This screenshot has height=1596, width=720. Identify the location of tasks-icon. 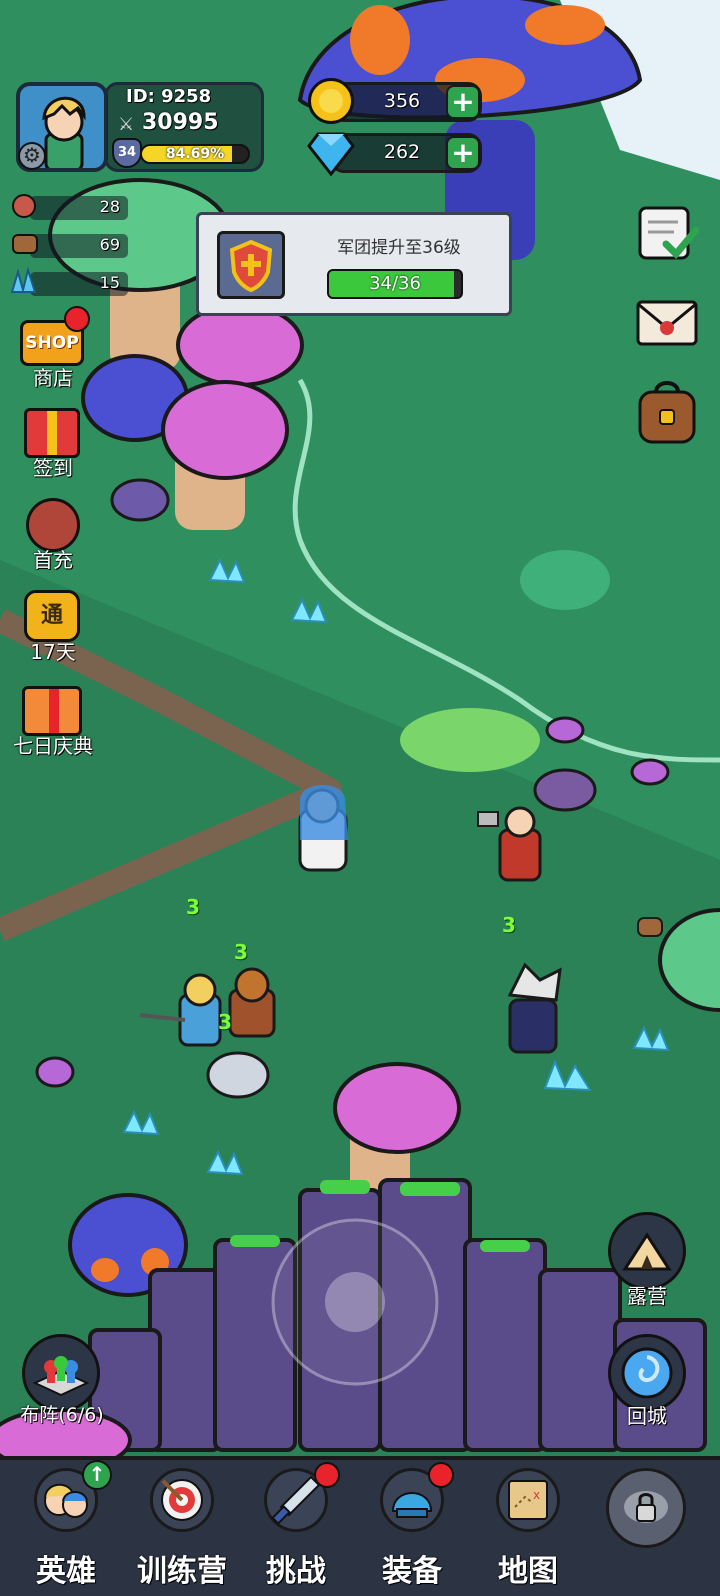
(669, 233).